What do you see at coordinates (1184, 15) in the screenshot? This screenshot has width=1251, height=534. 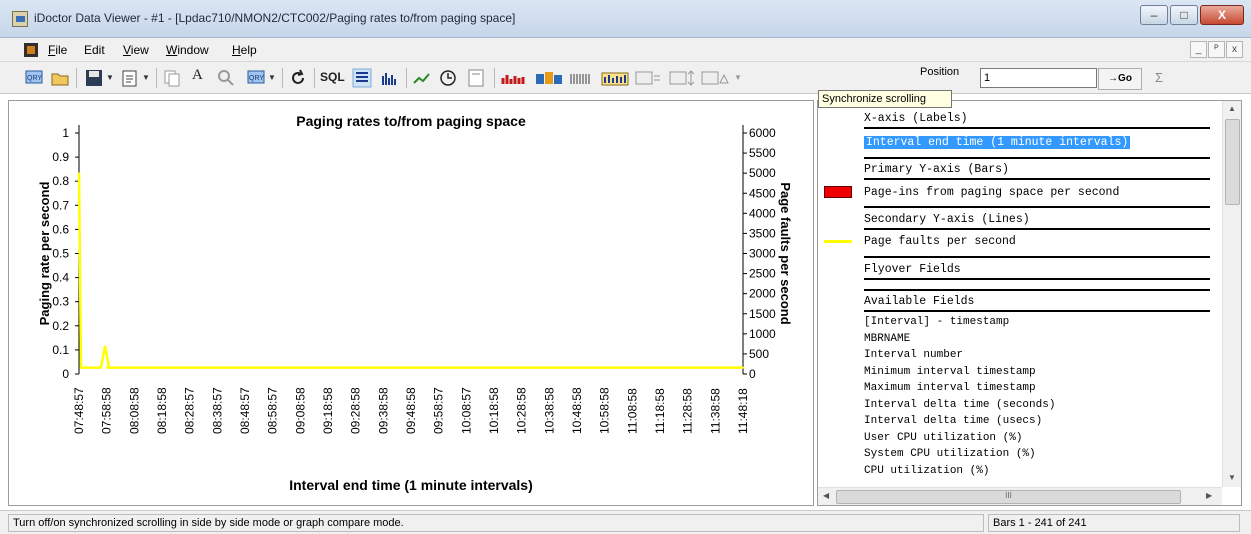 I see `maximize-button: □` at bounding box center [1184, 15].